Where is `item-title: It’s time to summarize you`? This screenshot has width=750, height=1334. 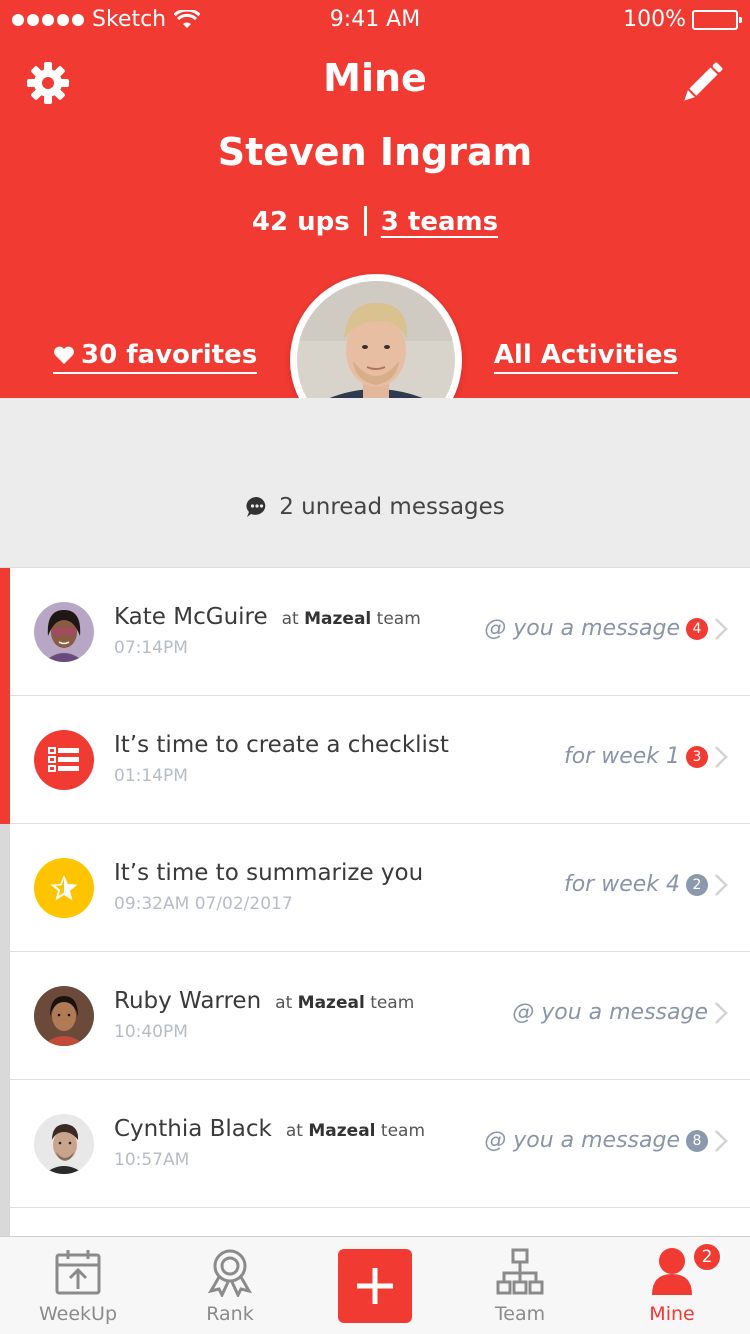
item-title: It’s time to summarize you is located at coordinates (269, 873).